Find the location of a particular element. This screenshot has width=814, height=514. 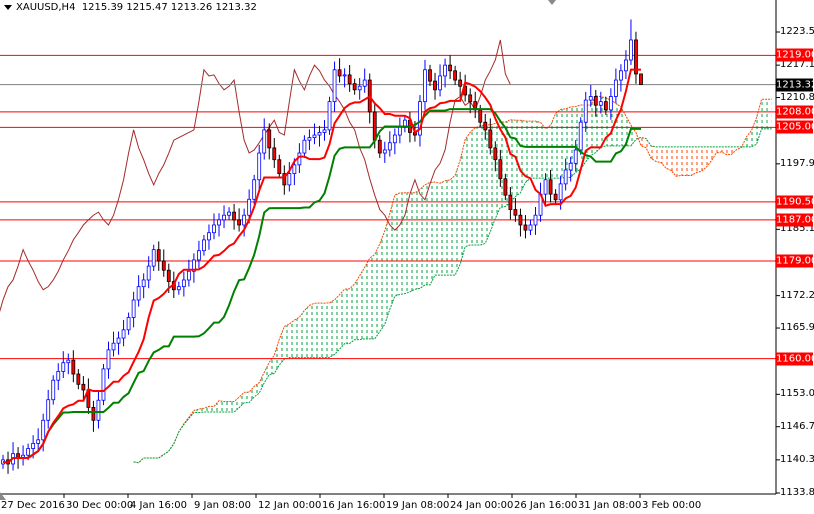

level-price-label: 1219.00 is located at coordinates (795, 55).